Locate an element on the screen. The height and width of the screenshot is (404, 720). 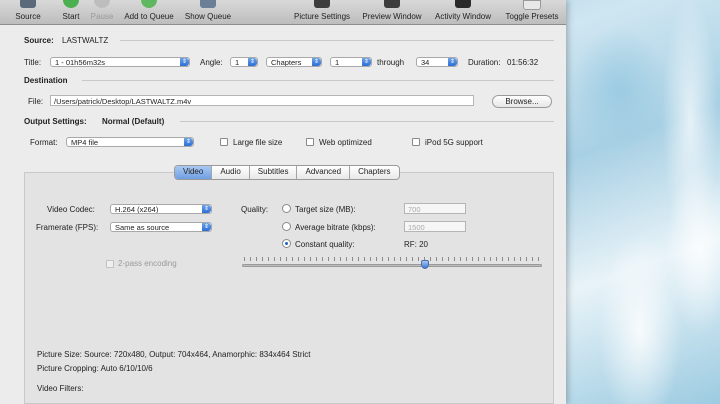
title-select: 1 - 01h56m32s ⇕ is located at coordinates (120, 62).